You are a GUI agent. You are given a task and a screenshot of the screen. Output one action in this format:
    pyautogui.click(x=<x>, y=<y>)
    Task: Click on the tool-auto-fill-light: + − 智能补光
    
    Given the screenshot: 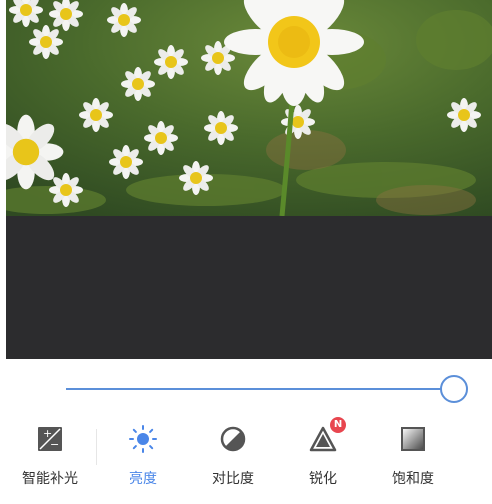 What is the action you would take?
    pyautogui.click(x=50, y=456)
    